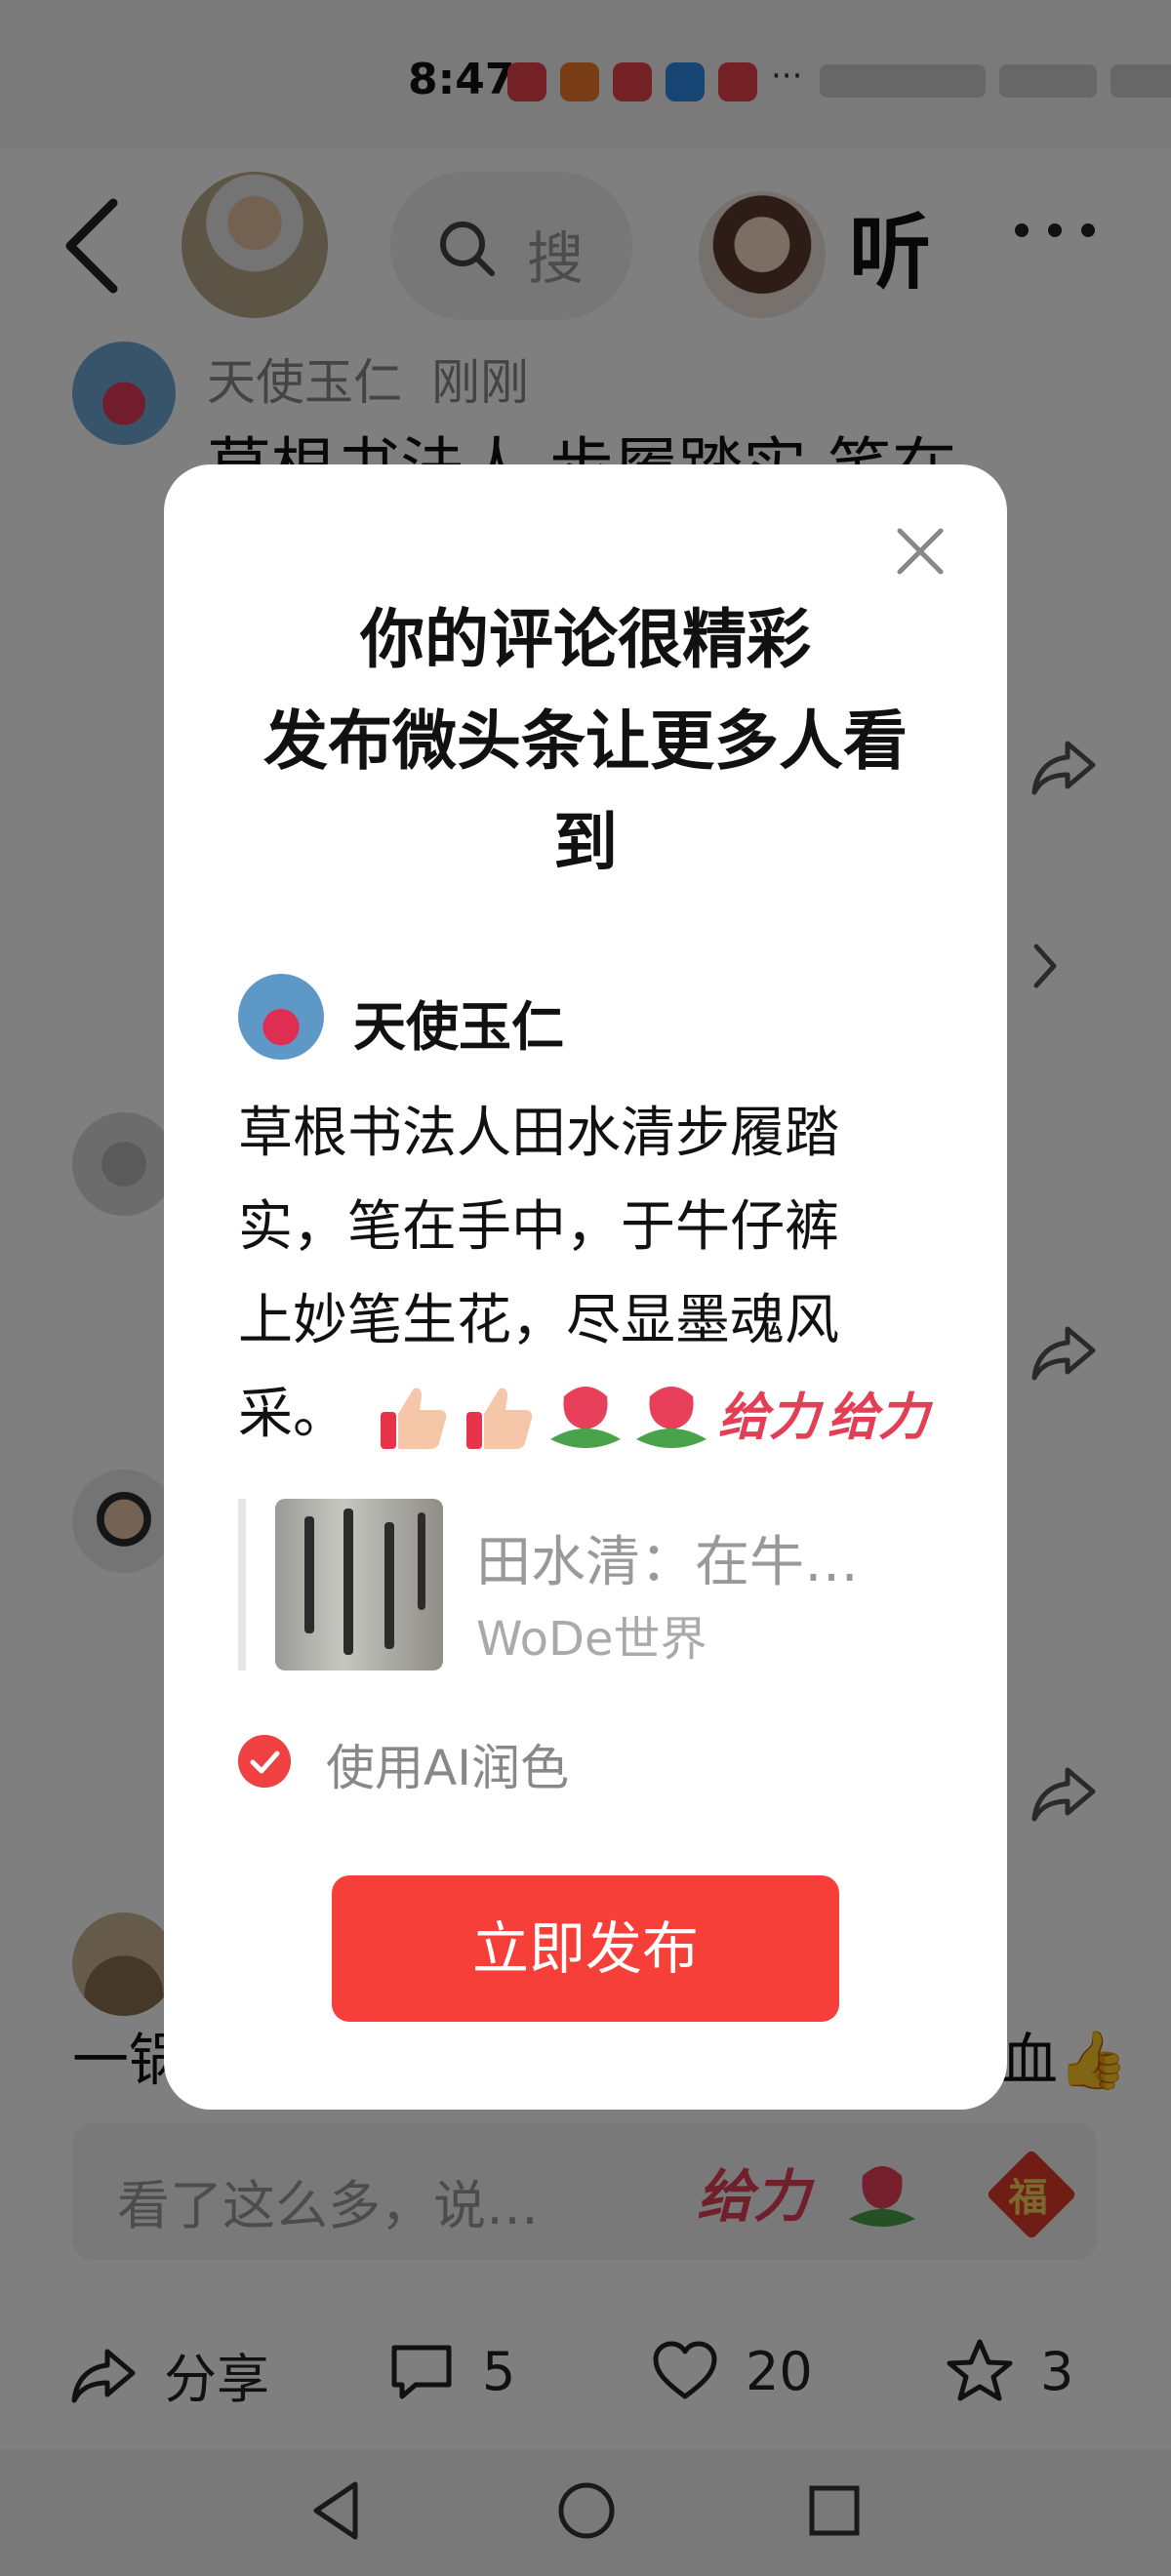  I want to click on close-icon, so click(920, 551).